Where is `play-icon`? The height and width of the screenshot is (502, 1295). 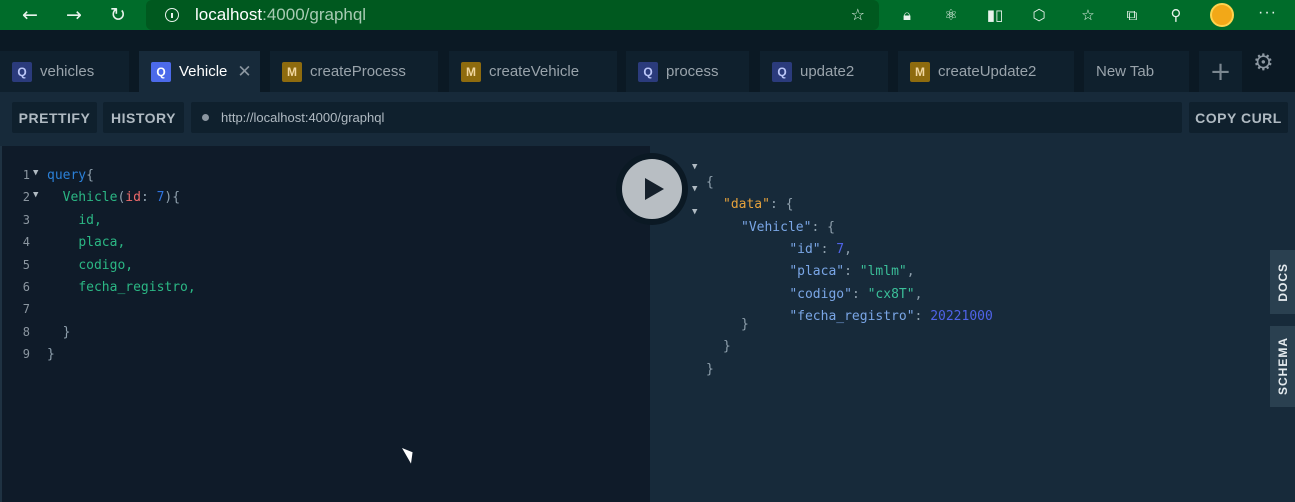
play-icon is located at coordinates (652, 189).